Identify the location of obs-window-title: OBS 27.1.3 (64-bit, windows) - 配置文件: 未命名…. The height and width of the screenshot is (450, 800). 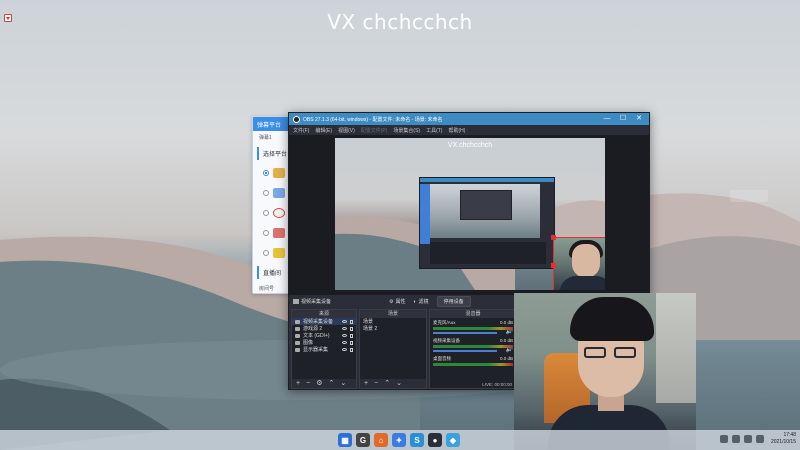
(373, 119).